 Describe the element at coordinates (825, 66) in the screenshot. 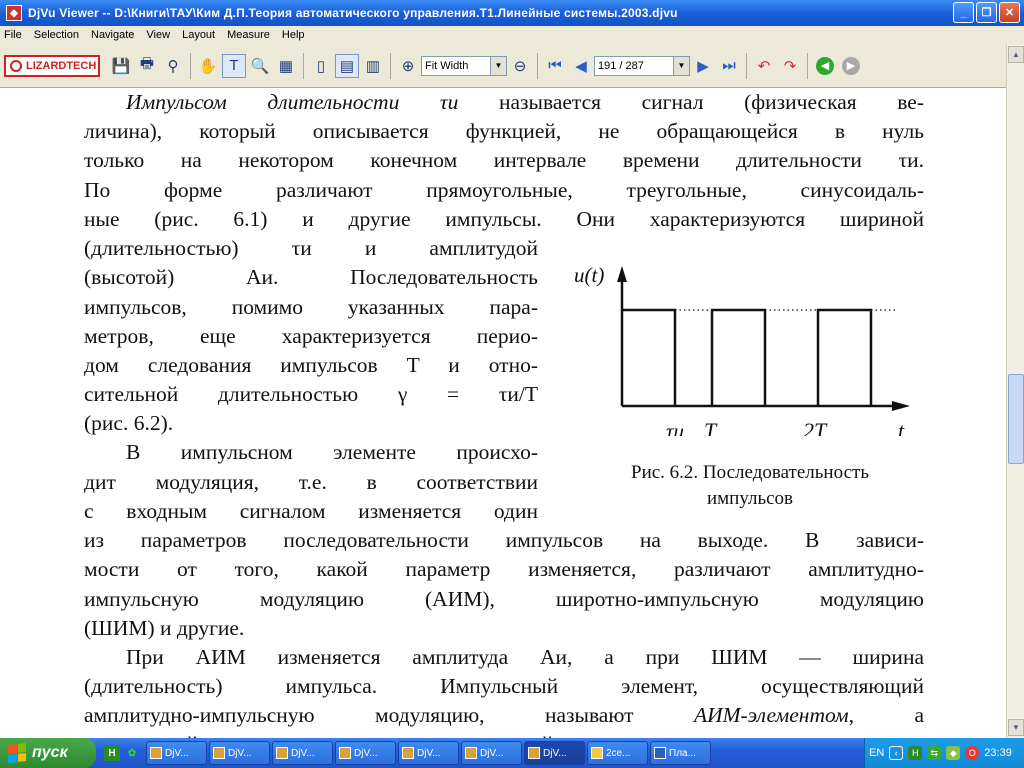

I see `back-icon: ◀` at that location.